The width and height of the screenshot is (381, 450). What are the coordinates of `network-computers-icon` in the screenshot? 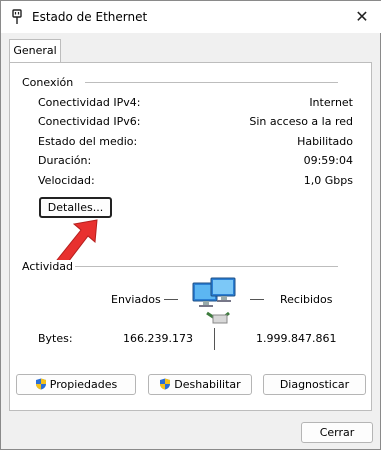 It's located at (214, 300).